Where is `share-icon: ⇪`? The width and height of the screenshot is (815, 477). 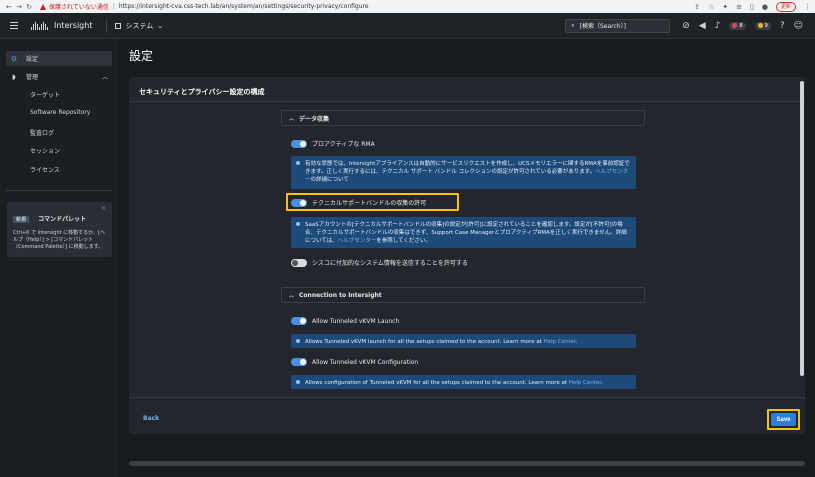 share-icon: ⇪ is located at coordinates (697, 7).